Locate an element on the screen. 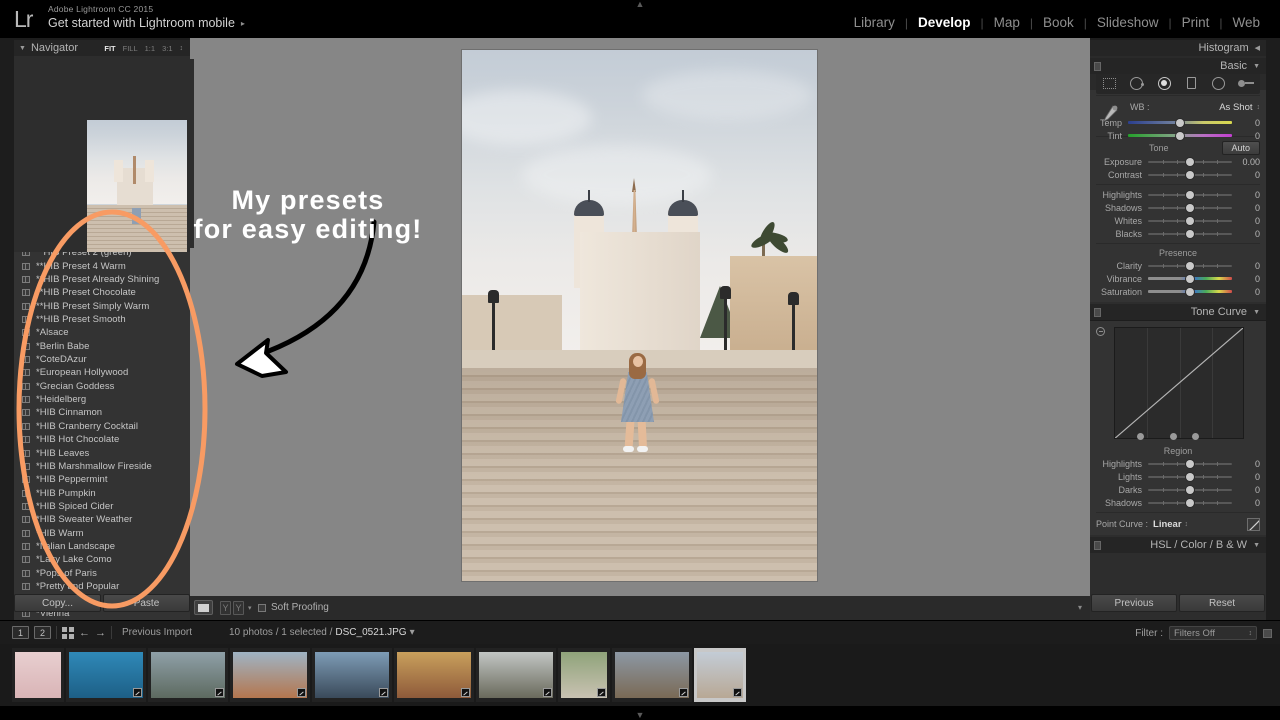 The width and height of the screenshot is (1280, 720). zoom-stepper-icon: ↕ is located at coordinates (182, 48).